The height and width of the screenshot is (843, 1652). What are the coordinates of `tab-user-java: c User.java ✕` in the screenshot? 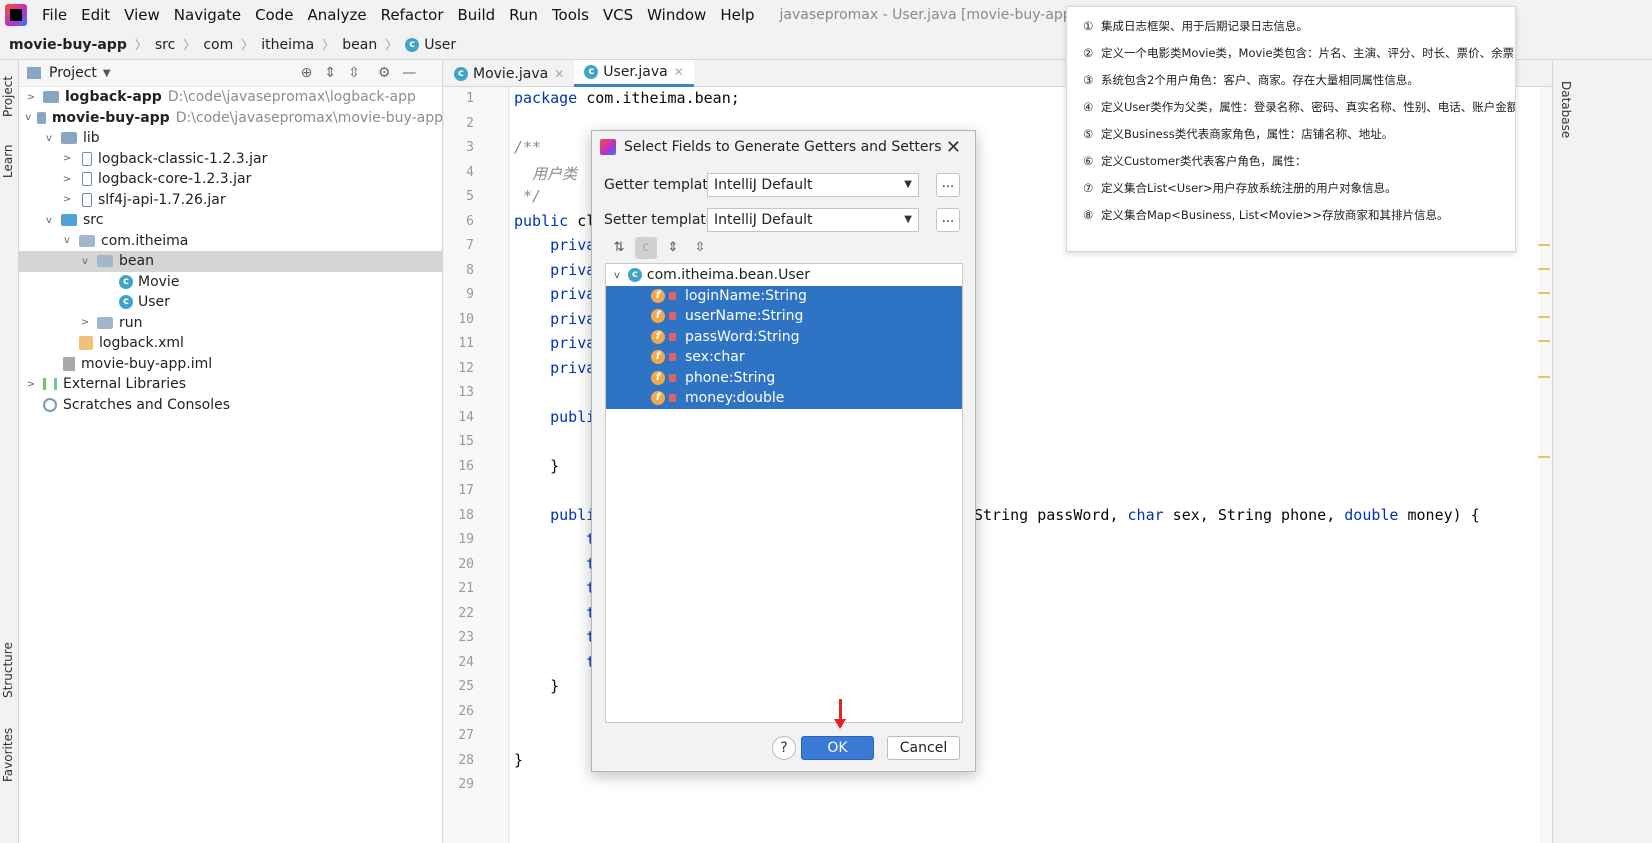 It's located at (634, 73).